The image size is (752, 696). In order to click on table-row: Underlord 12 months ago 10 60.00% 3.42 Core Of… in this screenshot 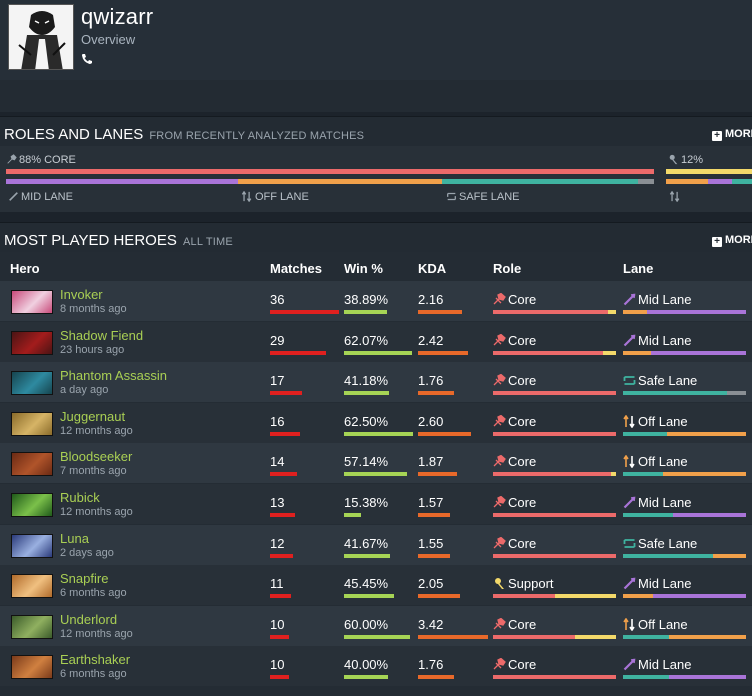, I will do `click(376, 625)`.